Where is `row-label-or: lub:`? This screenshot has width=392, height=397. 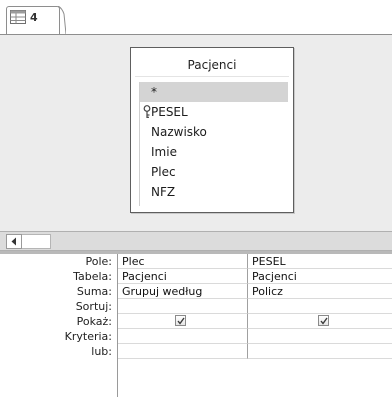 row-label-or: lub: is located at coordinates (101, 351).